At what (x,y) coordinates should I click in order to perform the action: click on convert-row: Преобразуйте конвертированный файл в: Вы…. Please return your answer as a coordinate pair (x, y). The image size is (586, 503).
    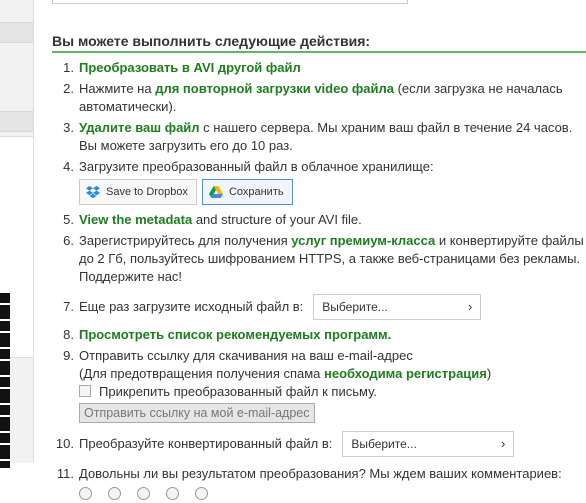
    Looking at the image, I should click on (332, 444).